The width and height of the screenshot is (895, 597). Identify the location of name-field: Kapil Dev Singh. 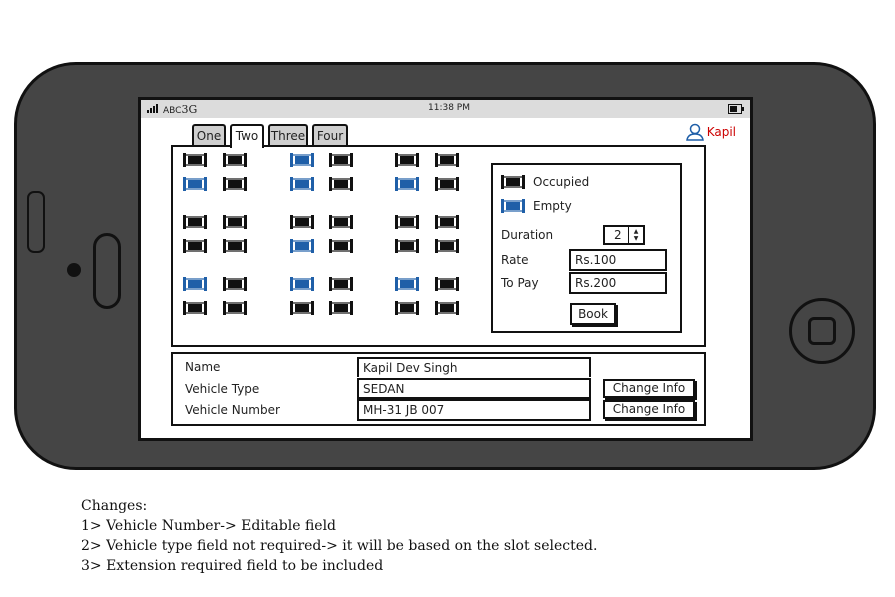
(474, 367).